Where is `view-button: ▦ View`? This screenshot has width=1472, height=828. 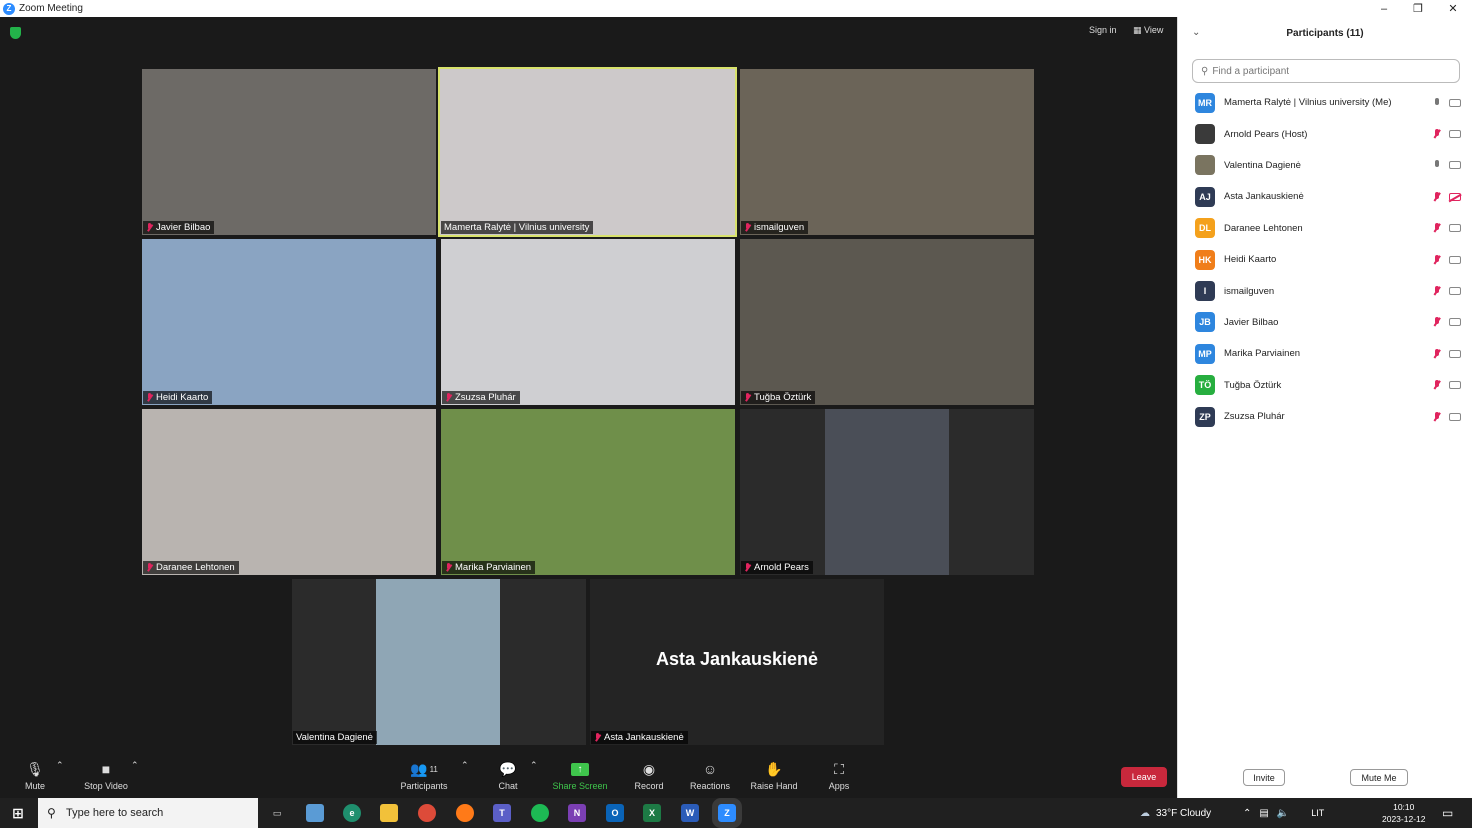
view-button: ▦ View is located at coordinates (1148, 30).